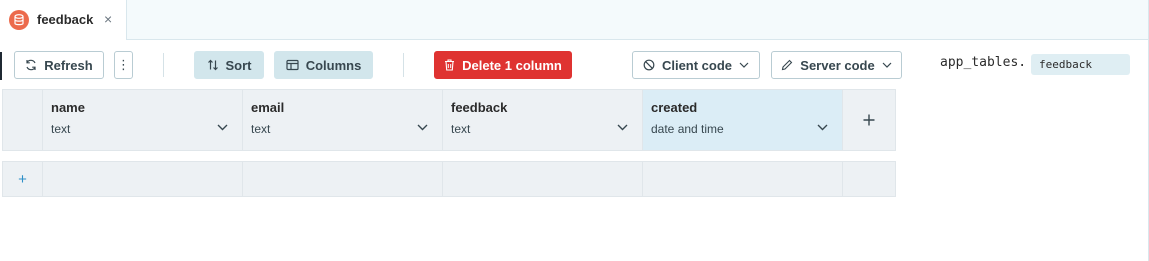 The height and width of the screenshot is (261, 1149). I want to click on client-code-label: Client code, so click(697, 65).